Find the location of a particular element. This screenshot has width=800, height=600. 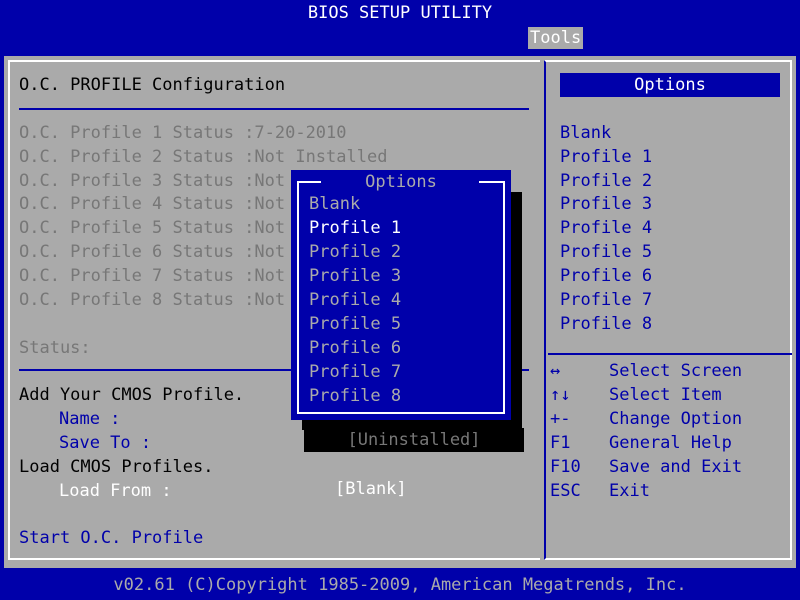

load-from-field: Load From : is located at coordinates (115, 491).